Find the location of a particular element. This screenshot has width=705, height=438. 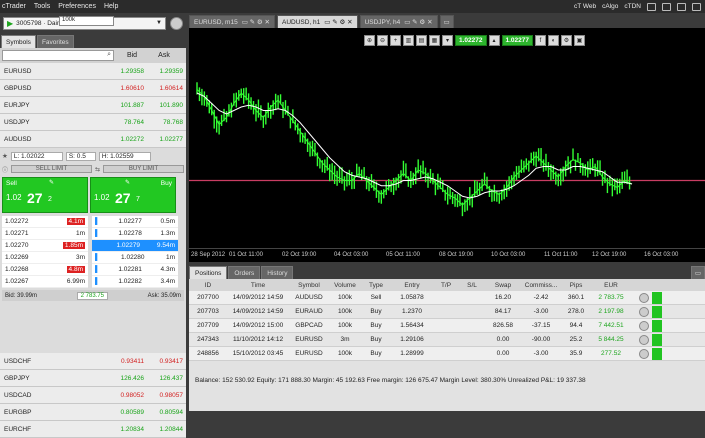

table-cell: EURAUD is located at coordinates (309, 311).